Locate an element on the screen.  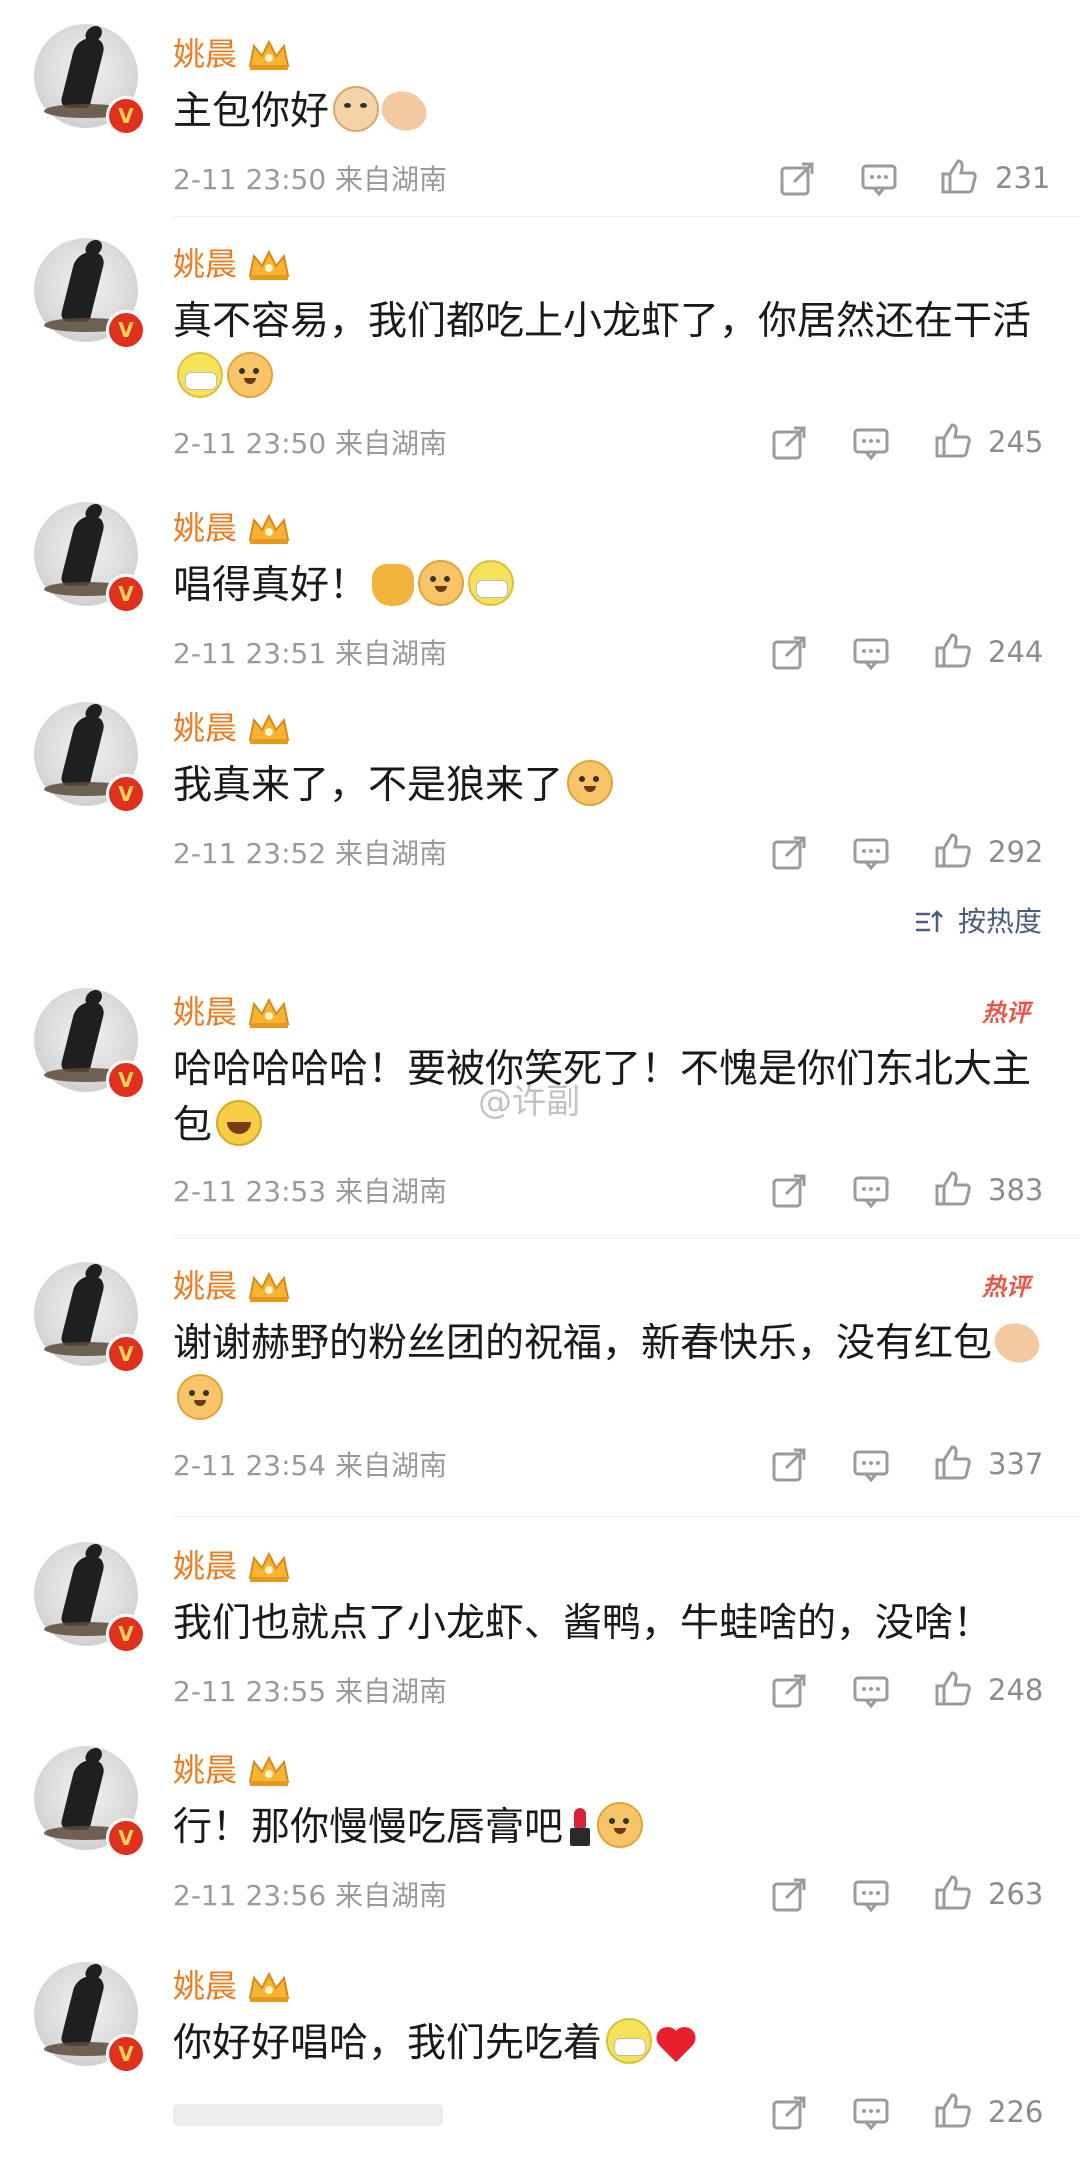
sort-by-heat-button: 按热度 is located at coordinates (1000, 922).